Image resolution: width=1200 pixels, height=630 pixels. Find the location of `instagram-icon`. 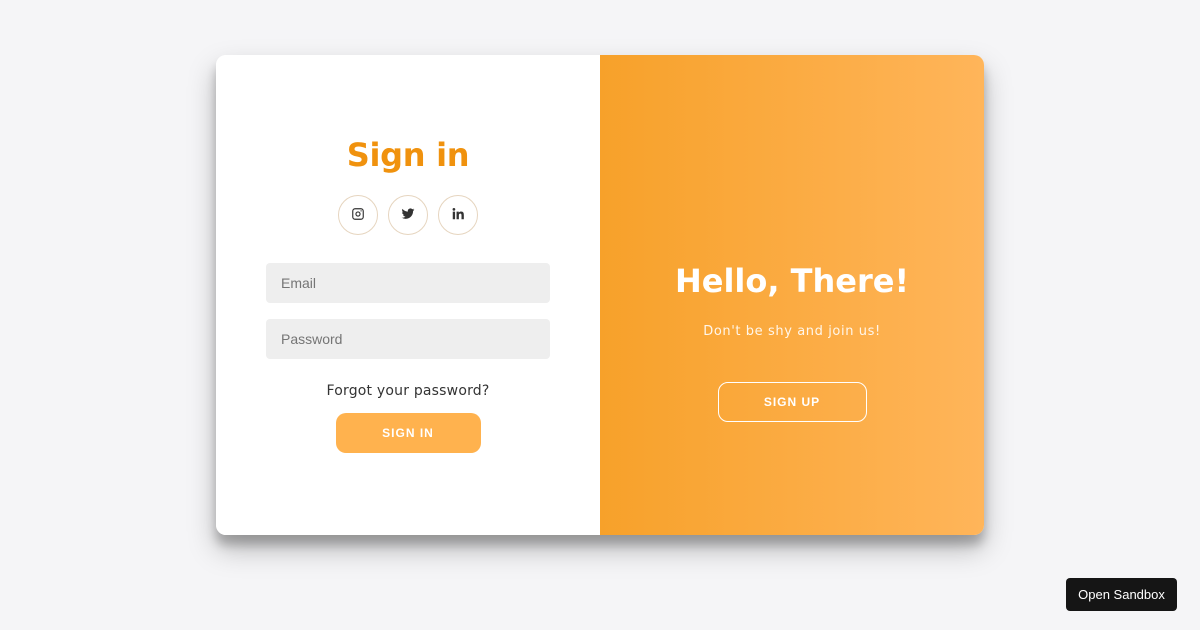

instagram-icon is located at coordinates (358, 215).